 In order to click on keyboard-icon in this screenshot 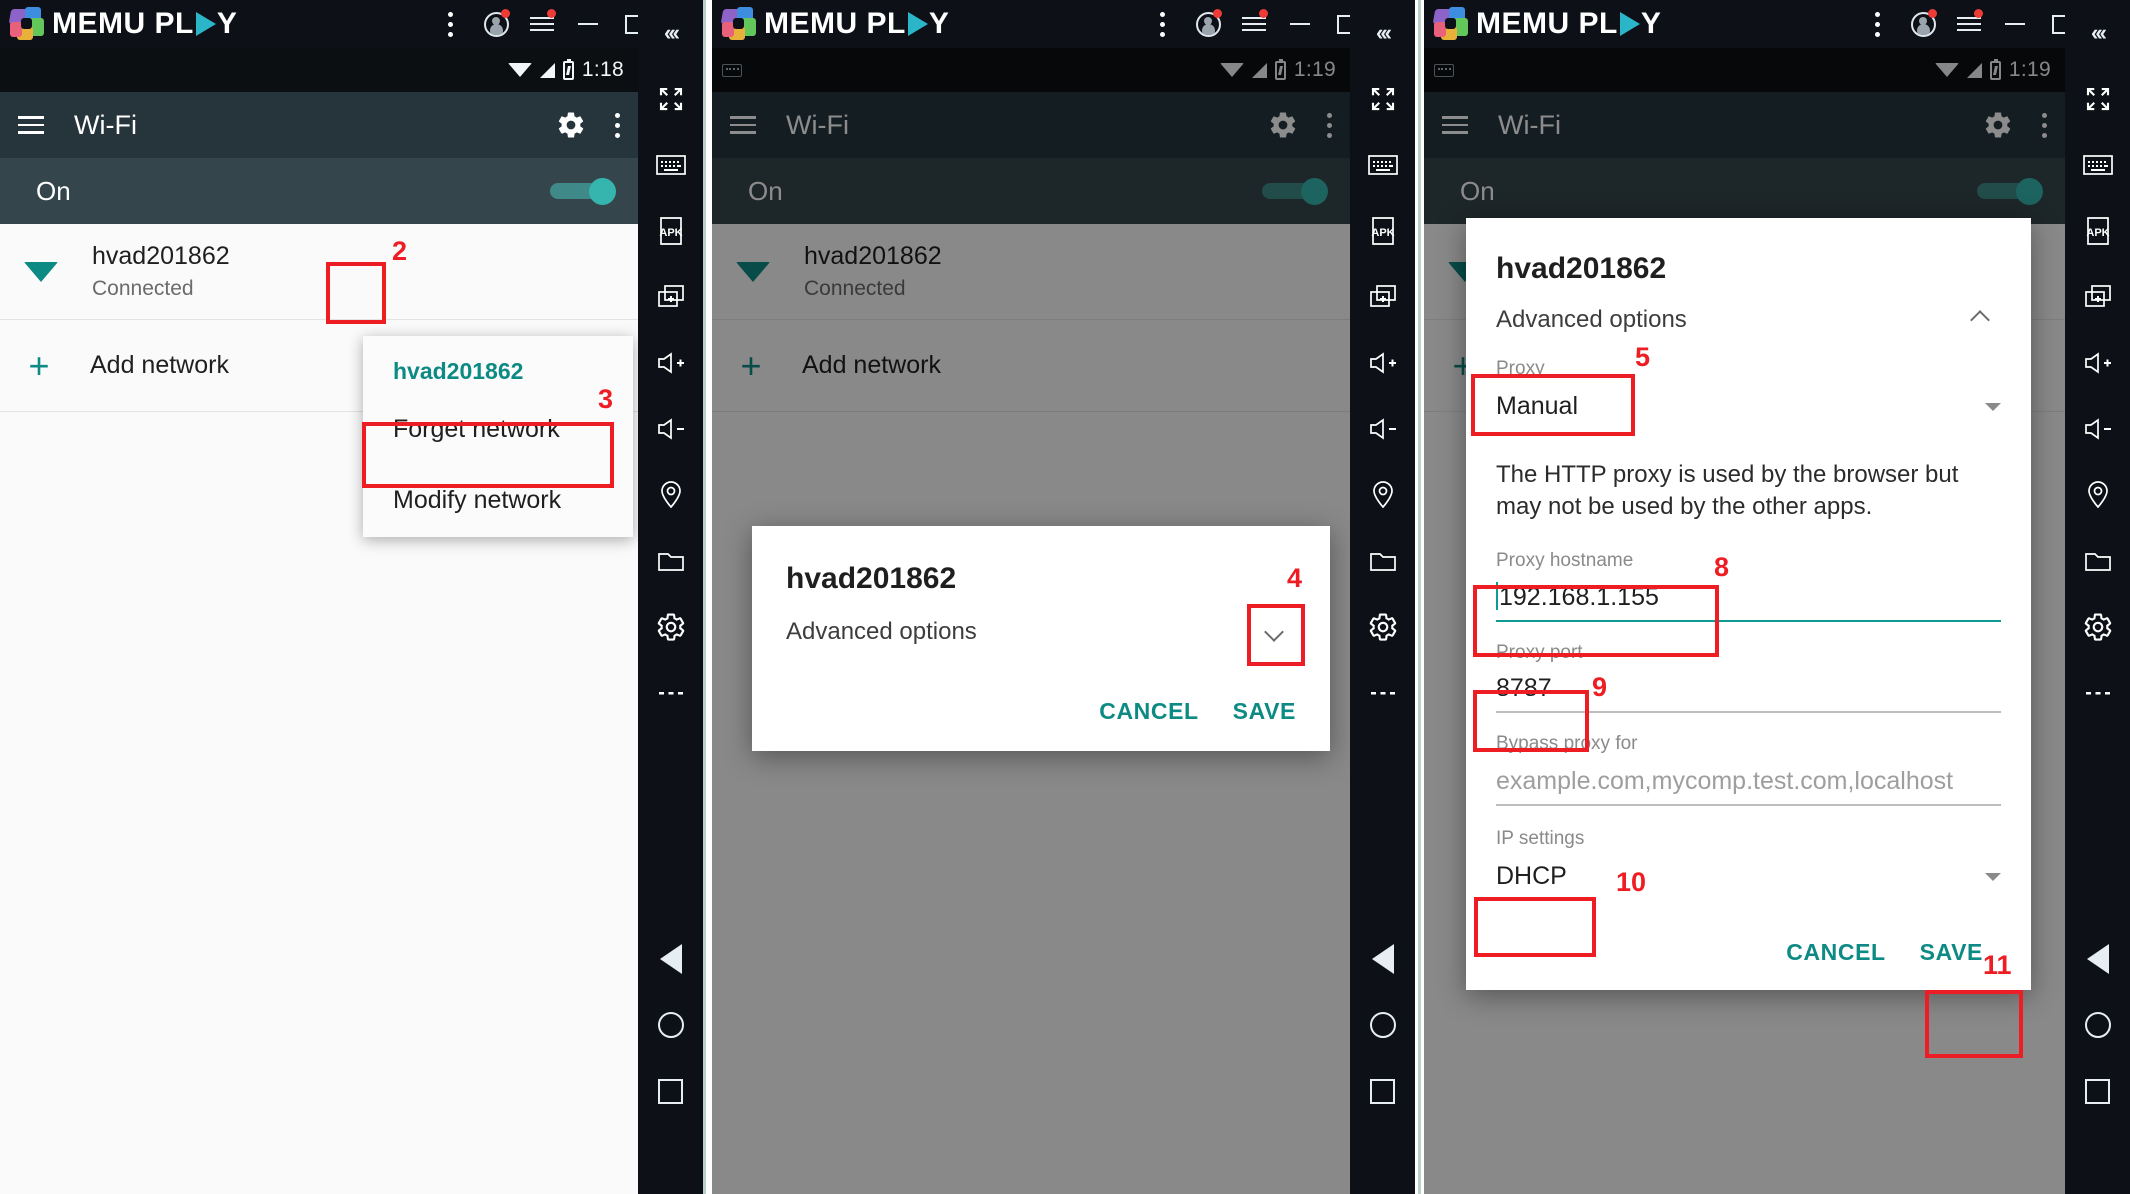, I will do `click(670, 165)`.